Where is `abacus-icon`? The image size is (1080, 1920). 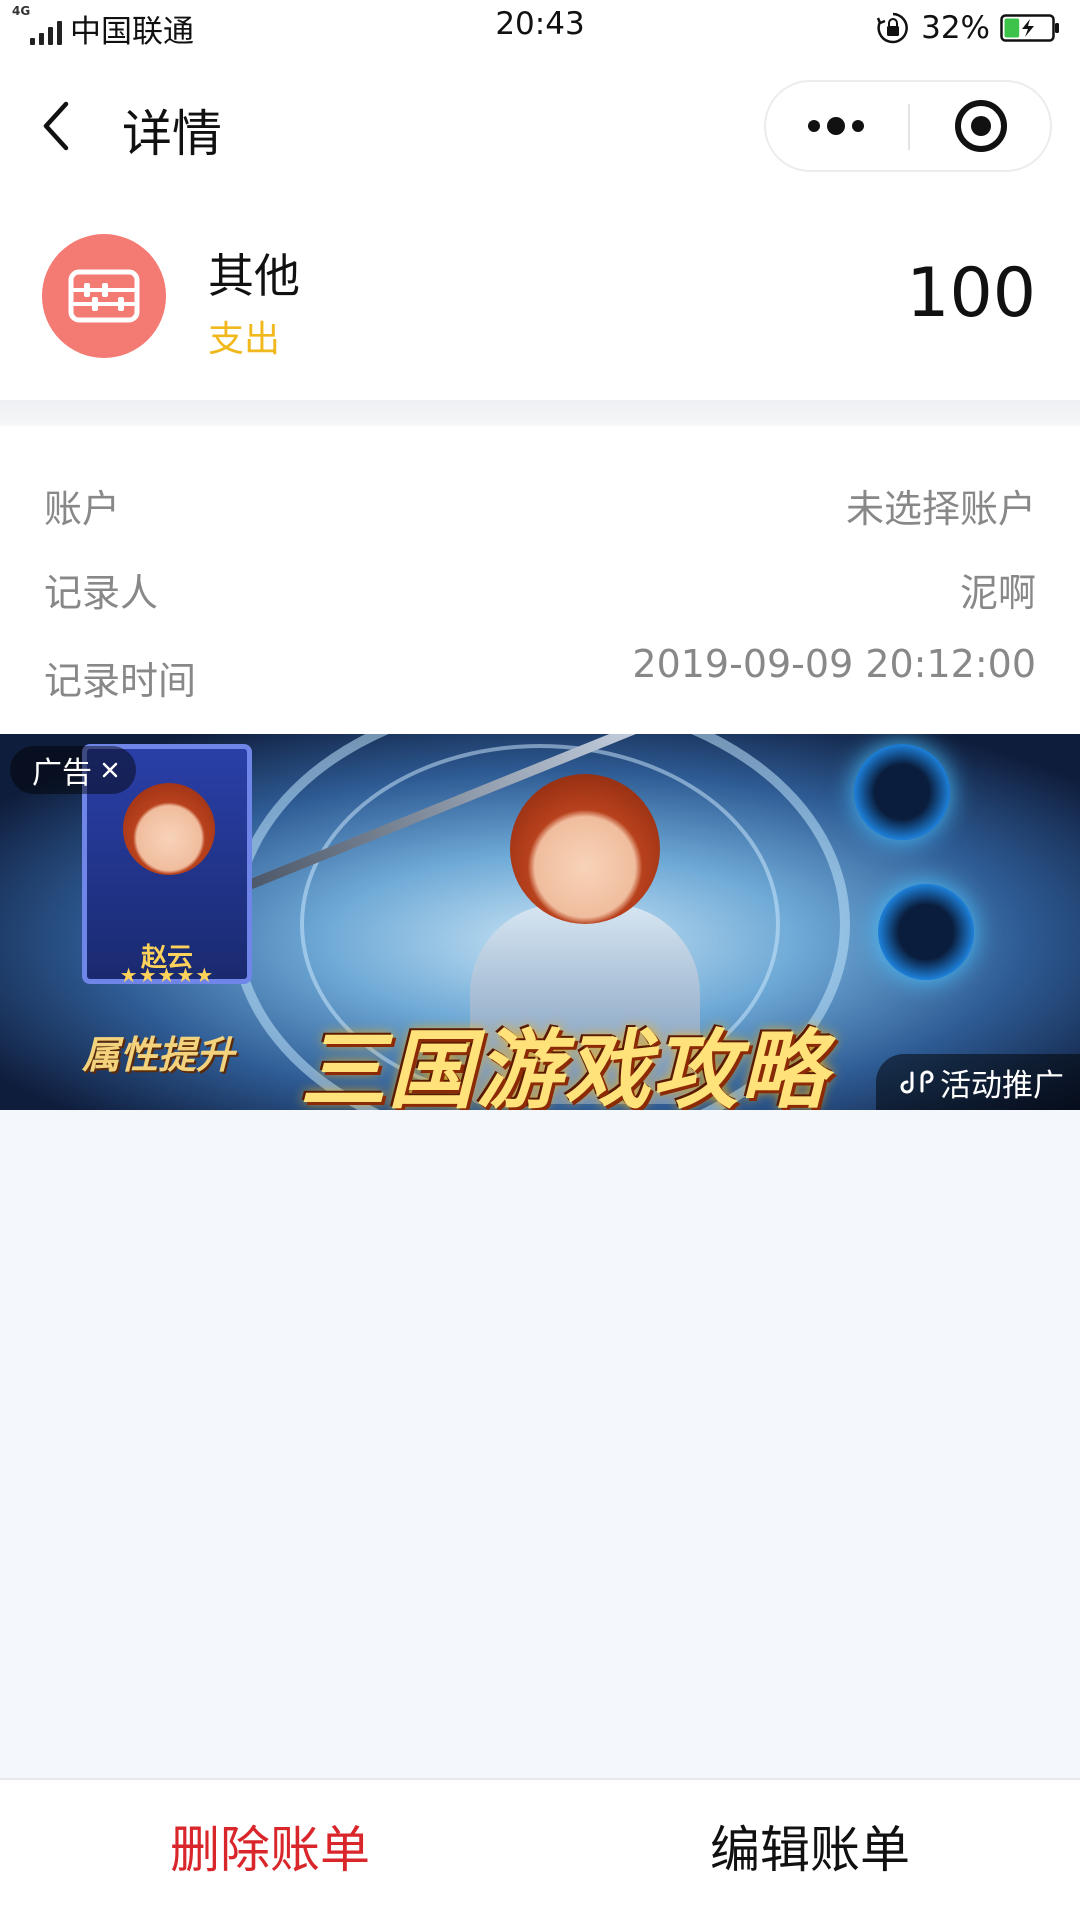
abacus-icon is located at coordinates (104, 296).